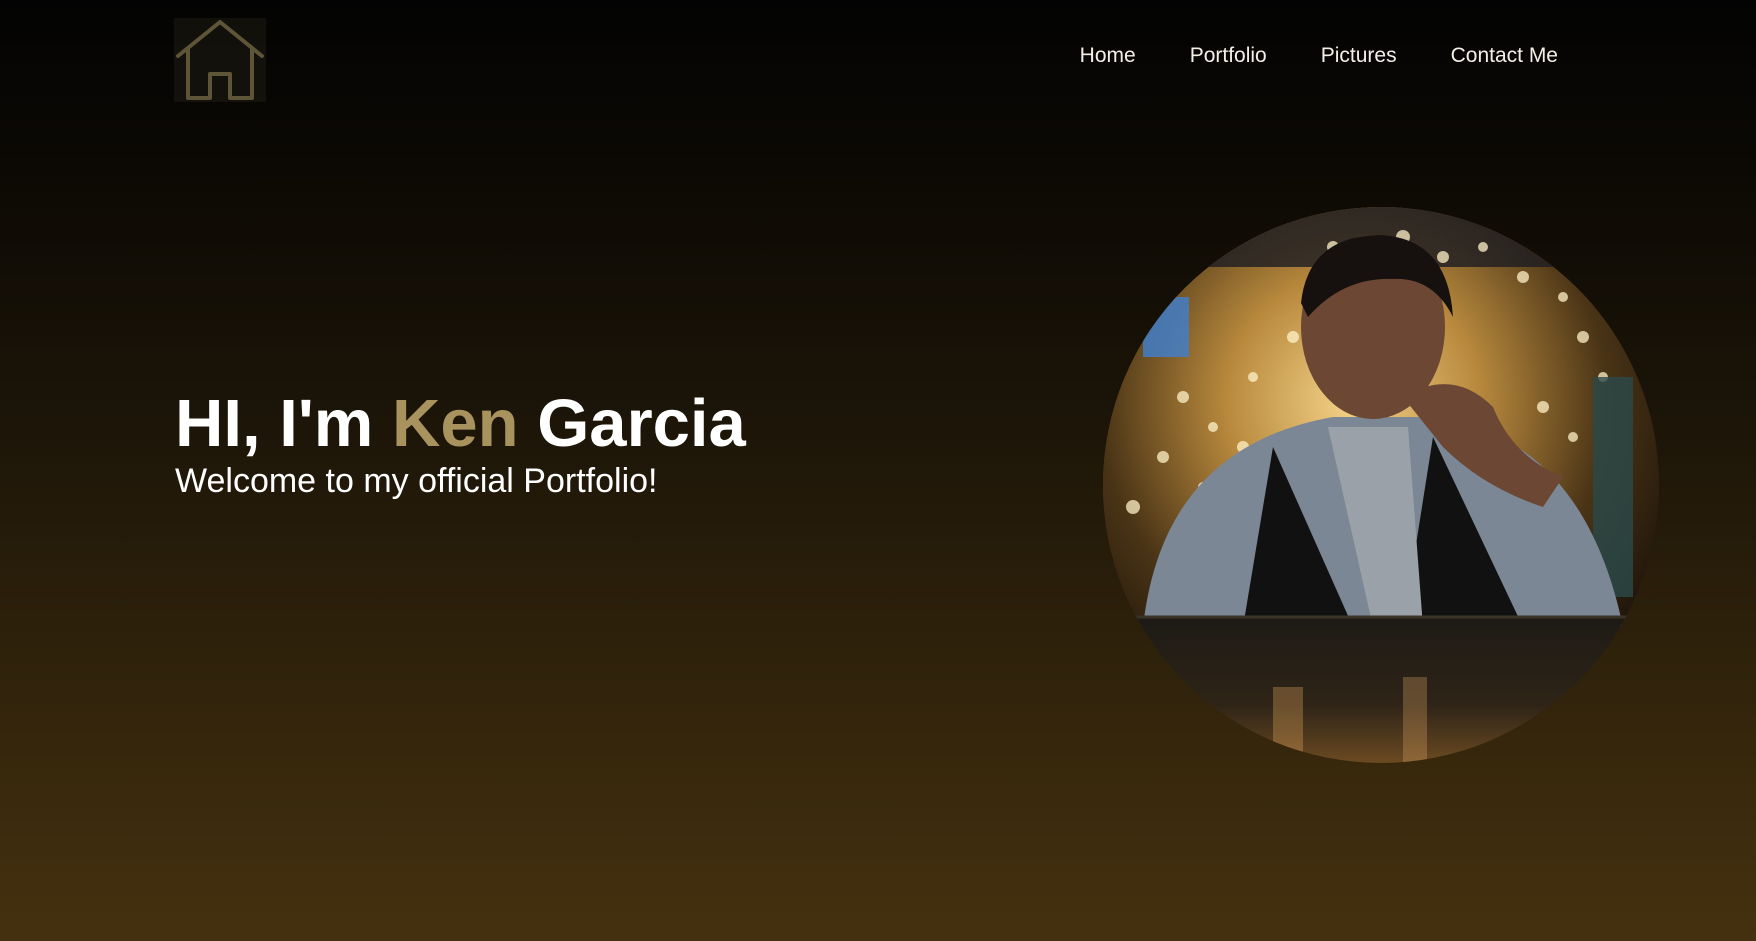 The height and width of the screenshot is (941, 1756). I want to click on home-logo, so click(220, 60).